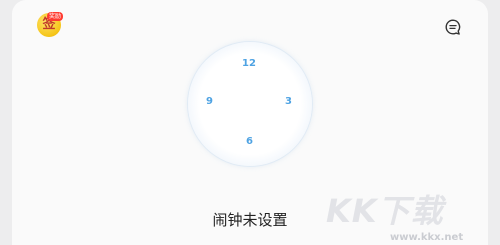 The image size is (500, 245). Describe the element at coordinates (209, 101) in the screenshot. I see `clock-number-9: 9` at that location.